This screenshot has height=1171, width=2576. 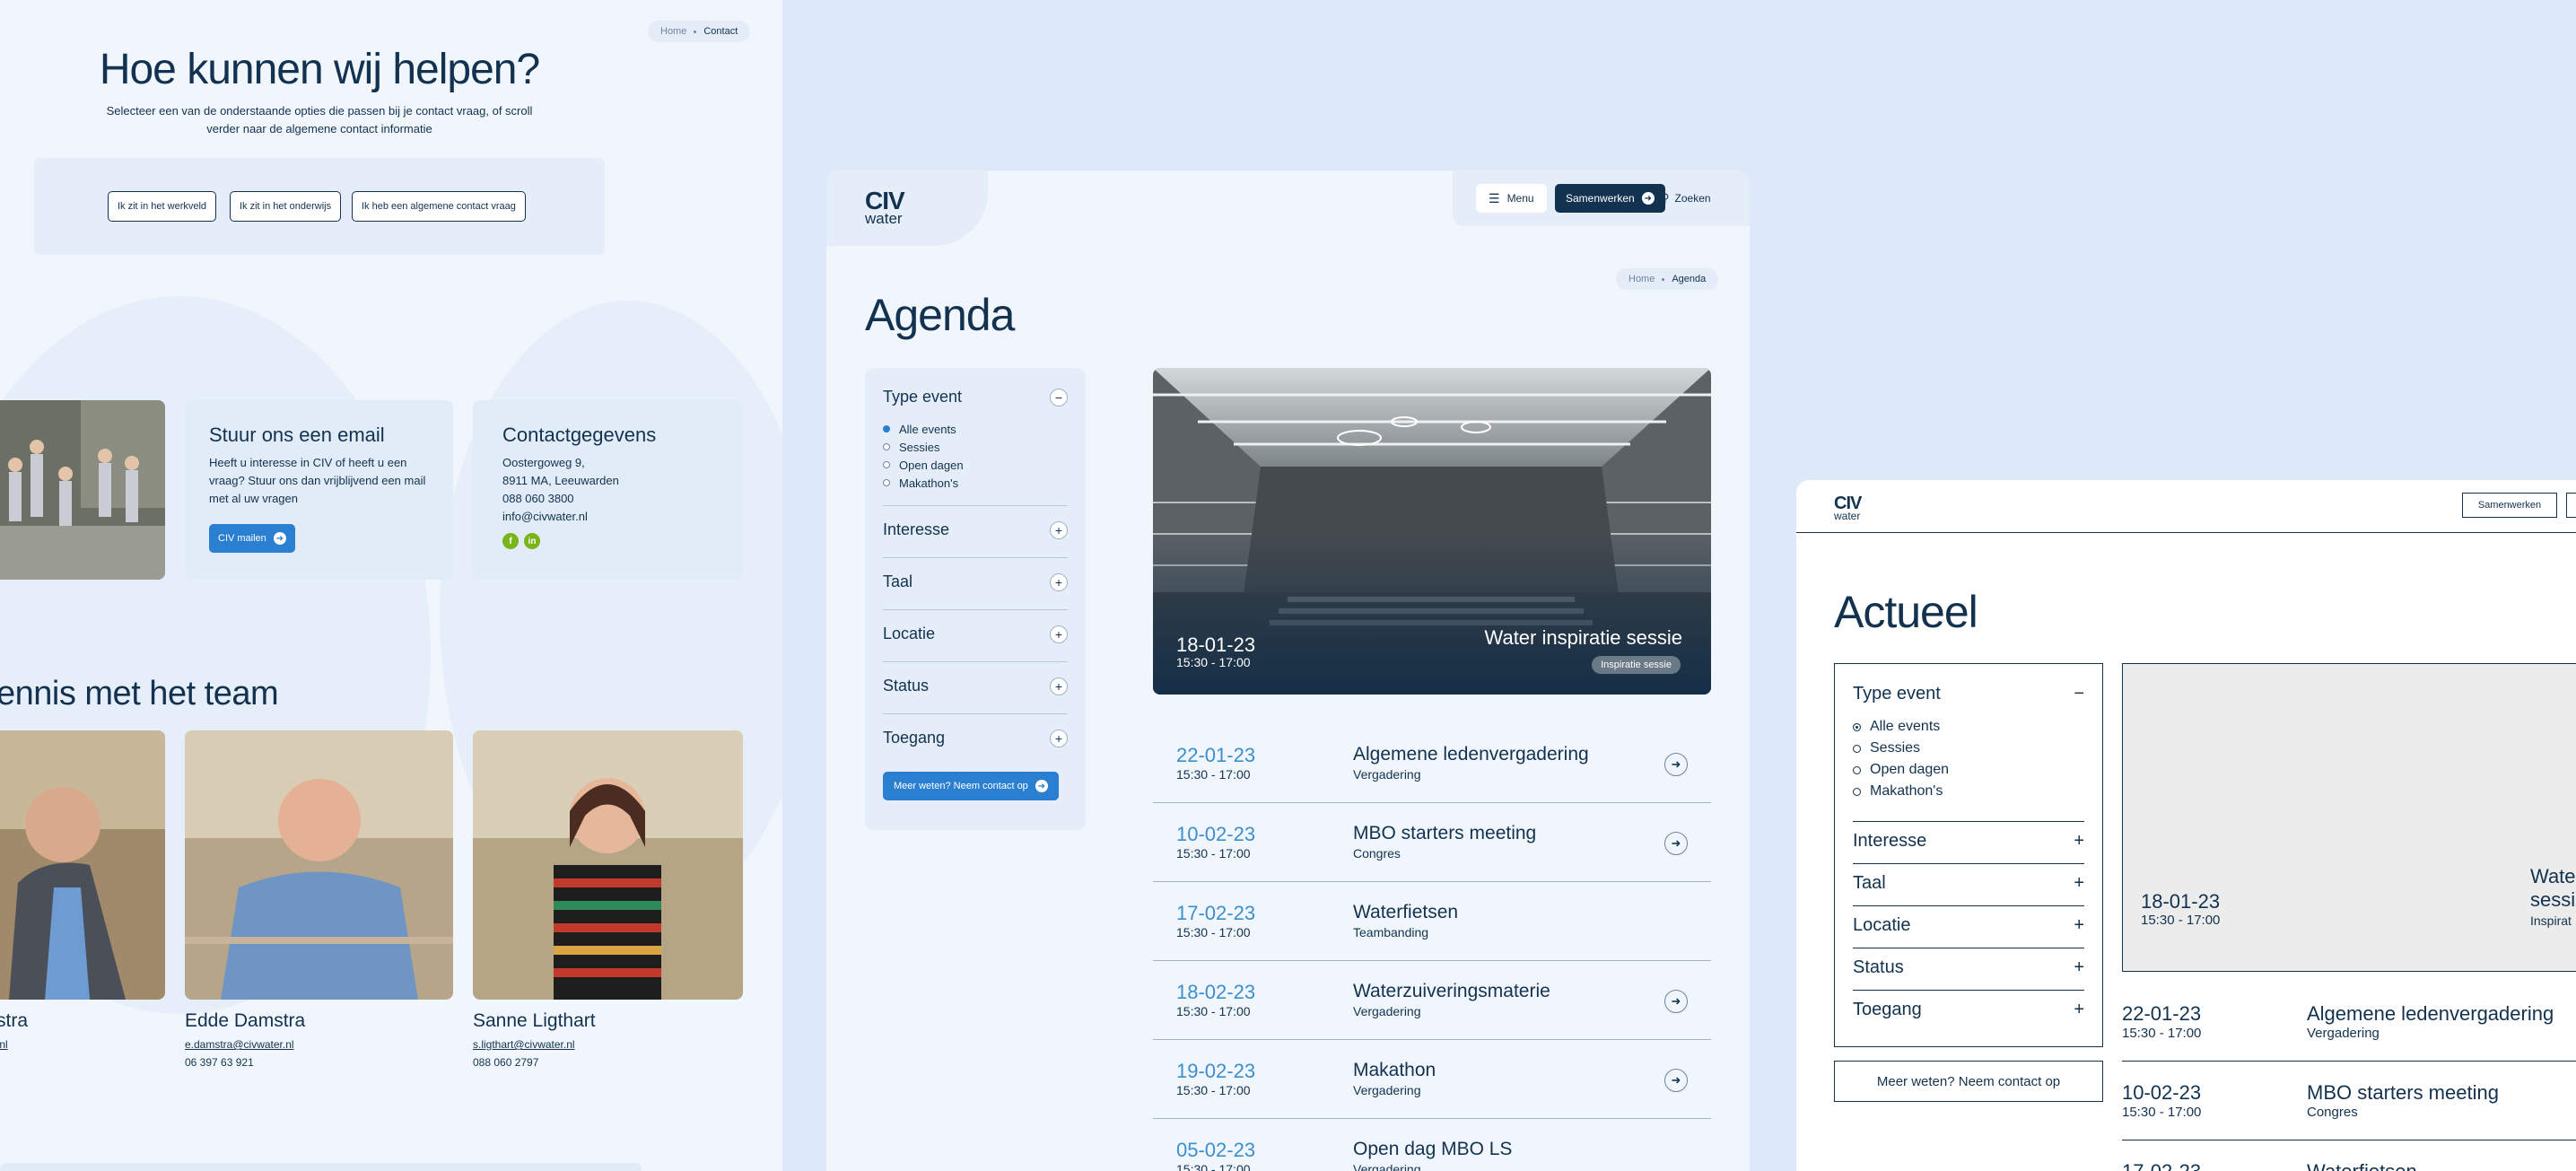 What do you see at coordinates (2553, 876) in the screenshot?
I see `featured-event-title-line: Wate` at bounding box center [2553, 876].